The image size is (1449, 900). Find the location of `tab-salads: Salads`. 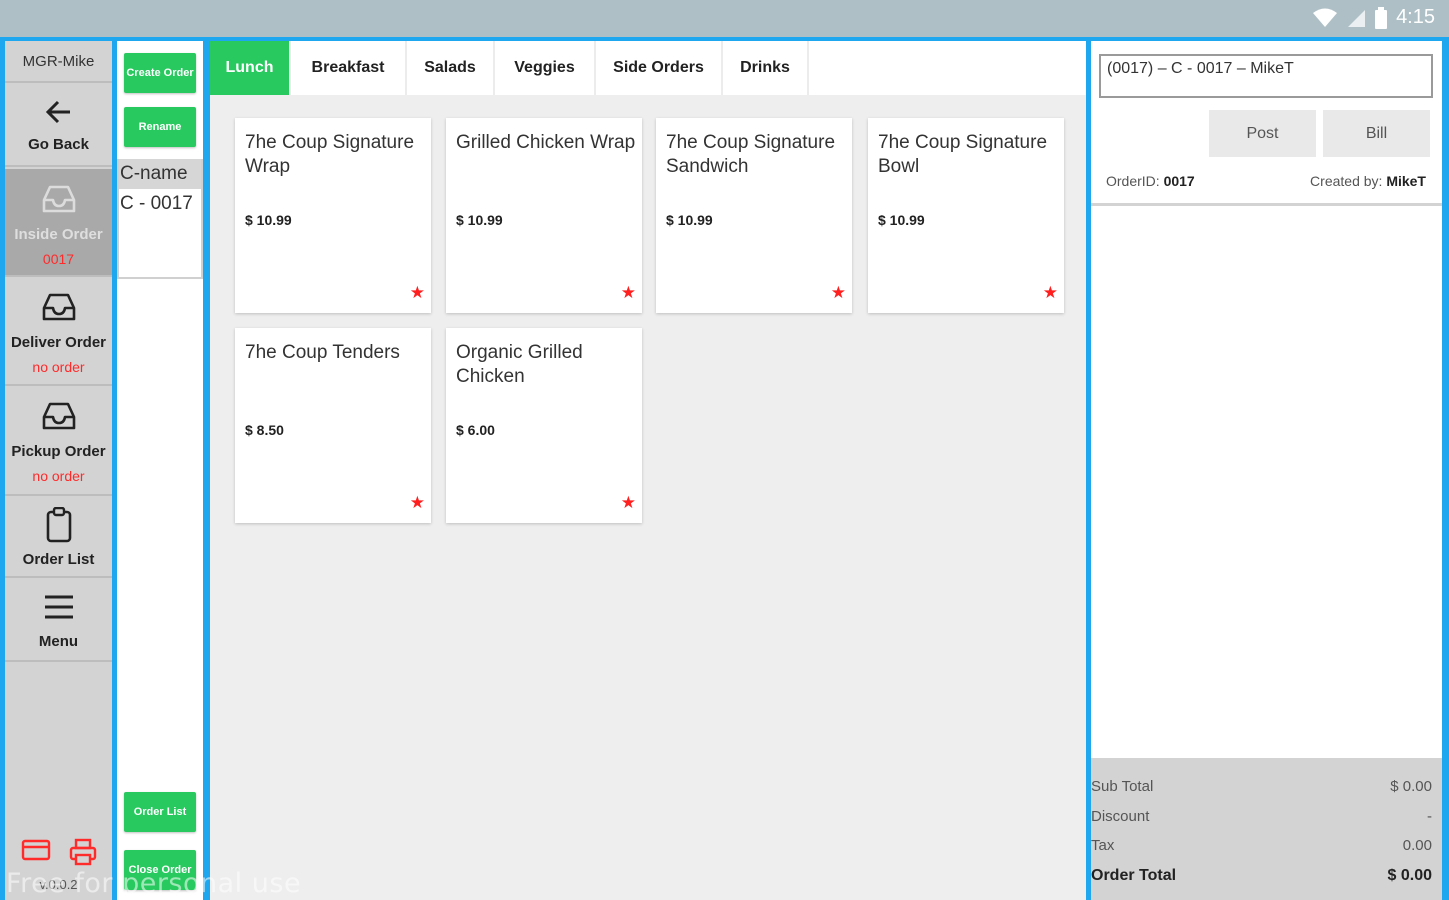

tab-salads: Salads is located at coordinates (451, 68).